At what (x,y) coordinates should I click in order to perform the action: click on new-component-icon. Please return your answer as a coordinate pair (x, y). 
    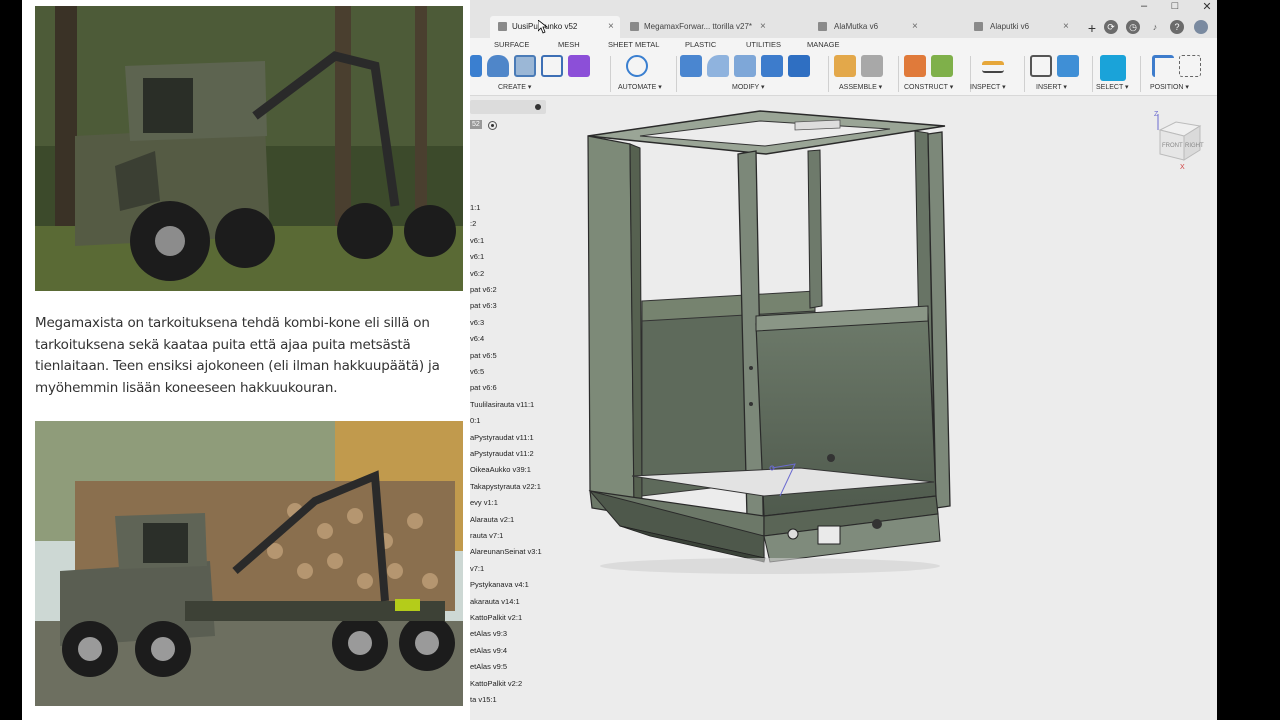
    Looking at the image, I should click on (845, 66).